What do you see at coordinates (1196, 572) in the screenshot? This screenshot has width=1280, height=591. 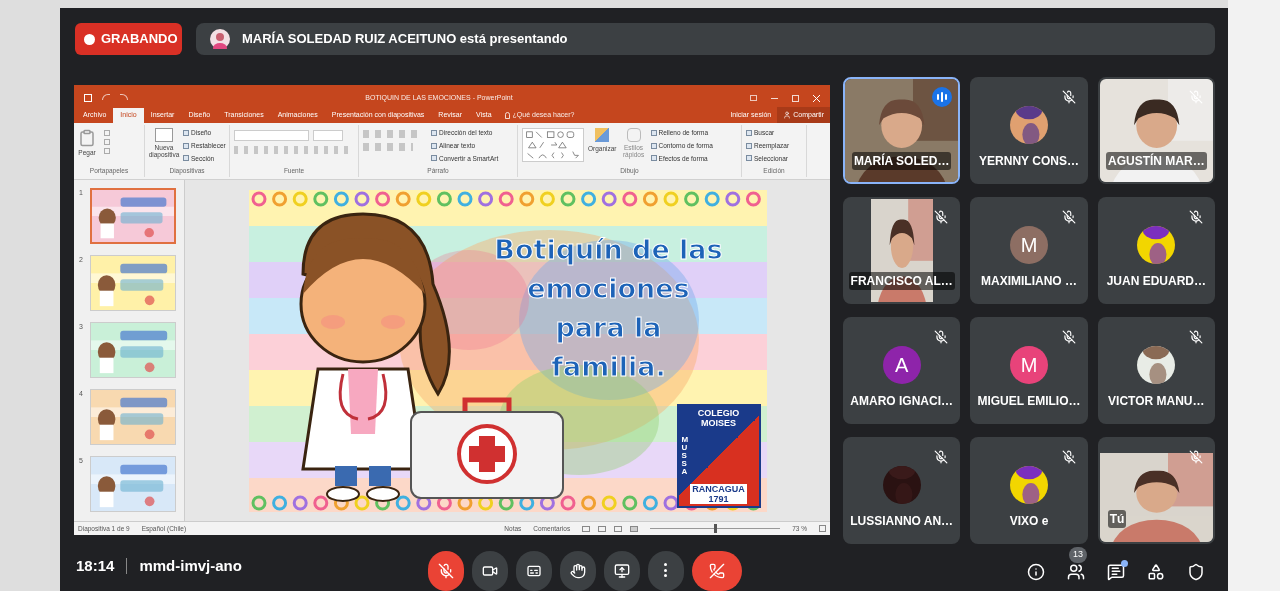 I see `host-controls-icon` at bounding box center [1196, 572].